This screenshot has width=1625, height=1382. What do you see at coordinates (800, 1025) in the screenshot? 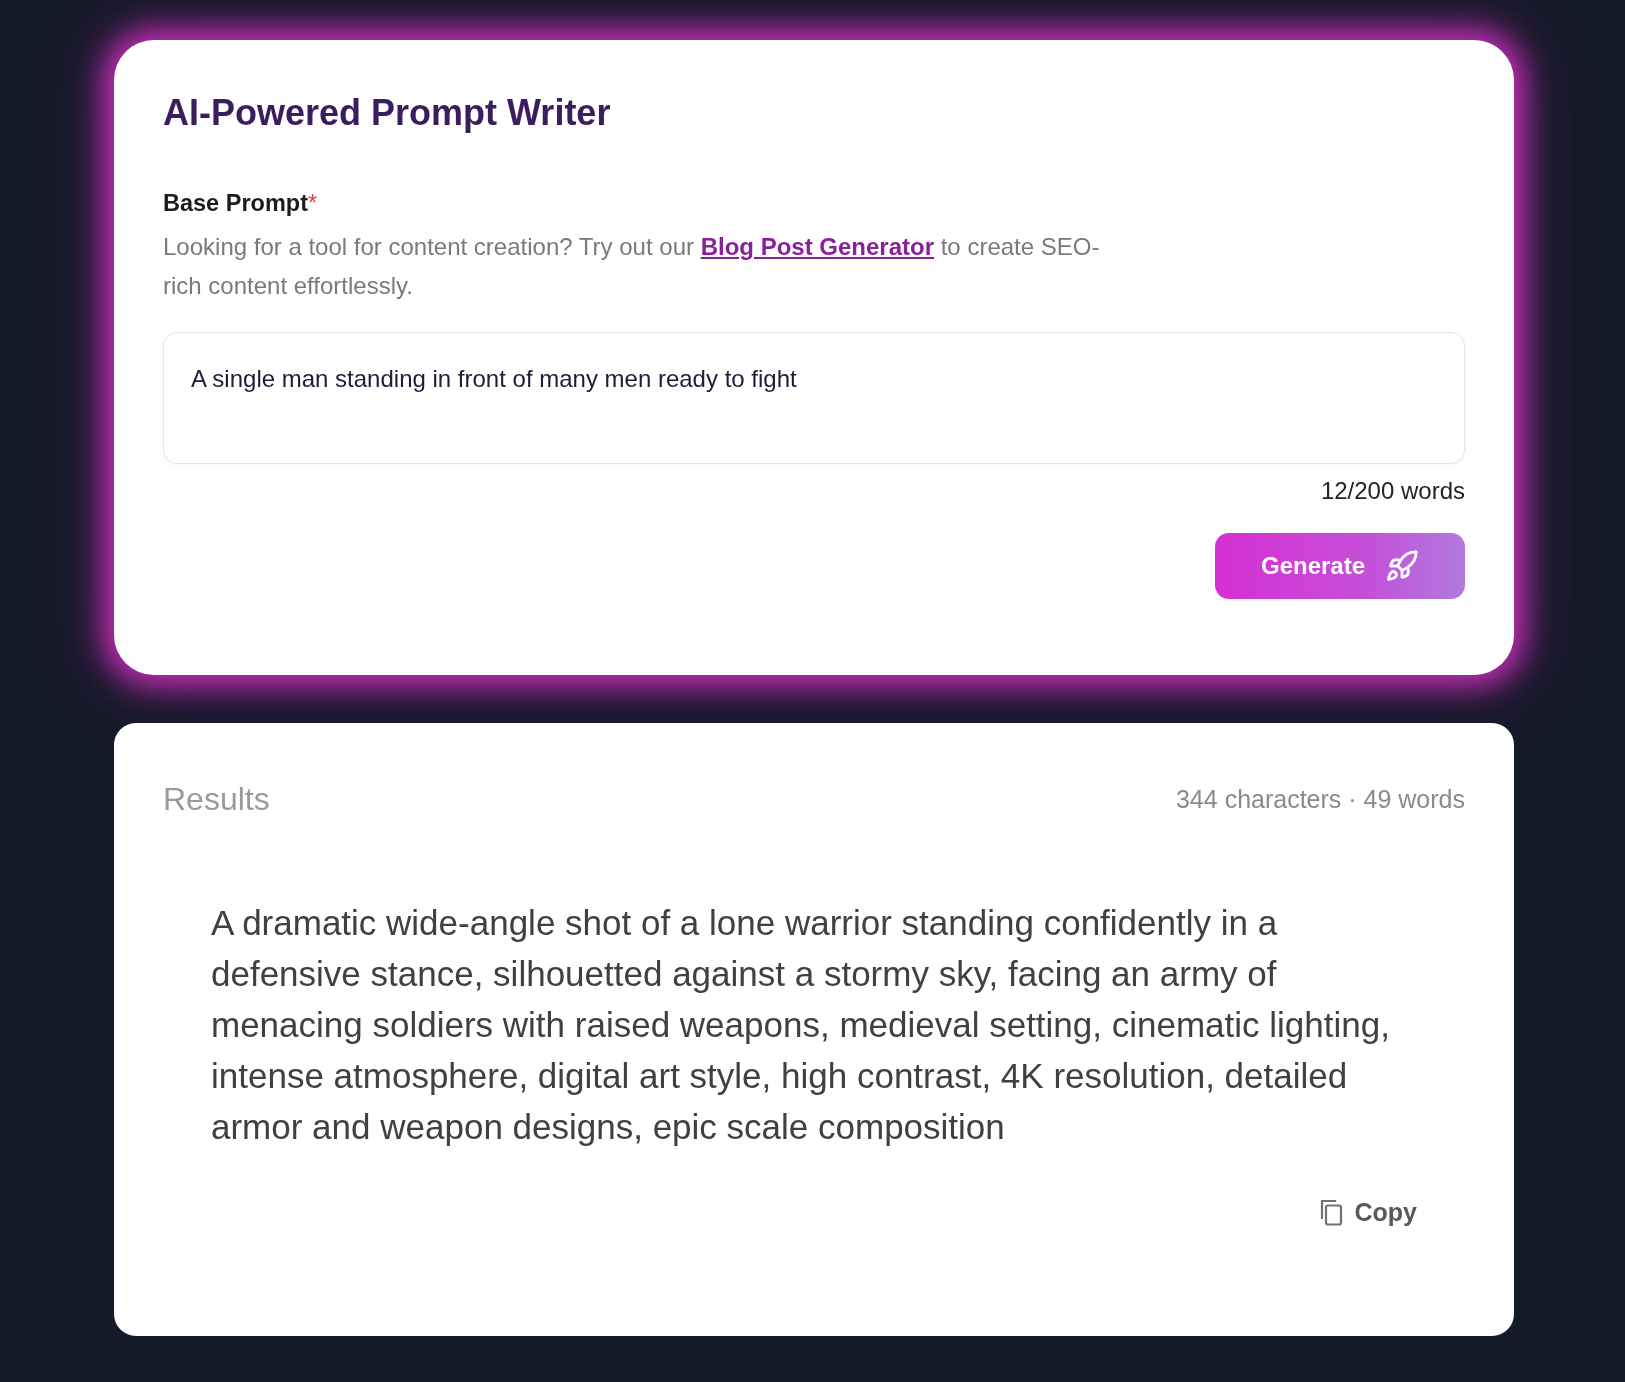
I see `result-text: A dramatic wide-angle shot of a lone warrior standing confidently in a defensive stance, silhouetted against a stormy sky, facing an army of menacing soldiers with raised weapons, medieval setting, cinematic lighting, intense atmosphere, digital art style, high contrast, 4K resolution, detailed armor and weapon designs, epic scale composition` at bounding box center [800, 1025].